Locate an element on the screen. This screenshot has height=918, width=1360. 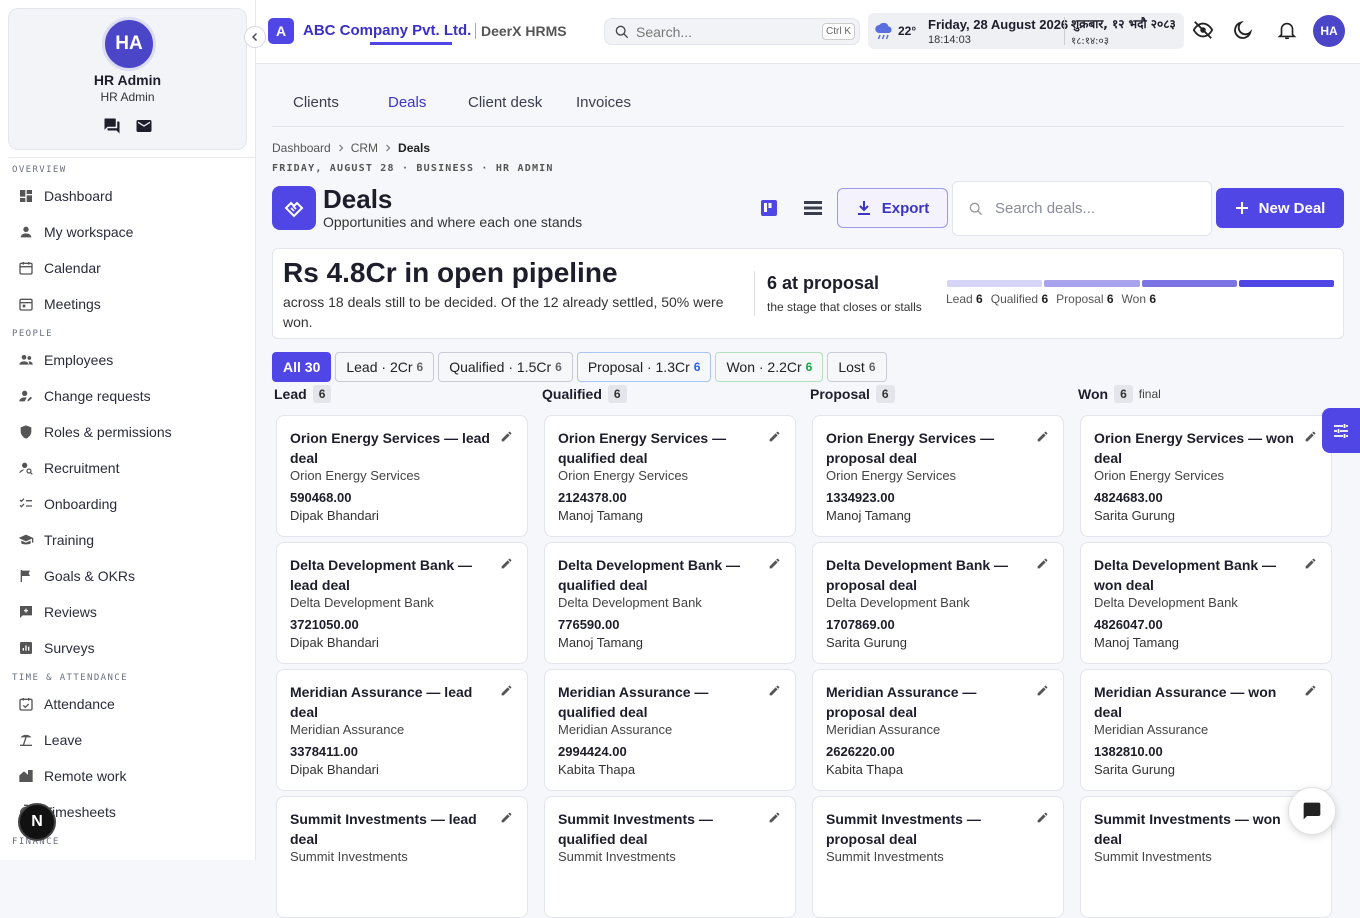
moon-icon is located at coordinates (1243, 32).